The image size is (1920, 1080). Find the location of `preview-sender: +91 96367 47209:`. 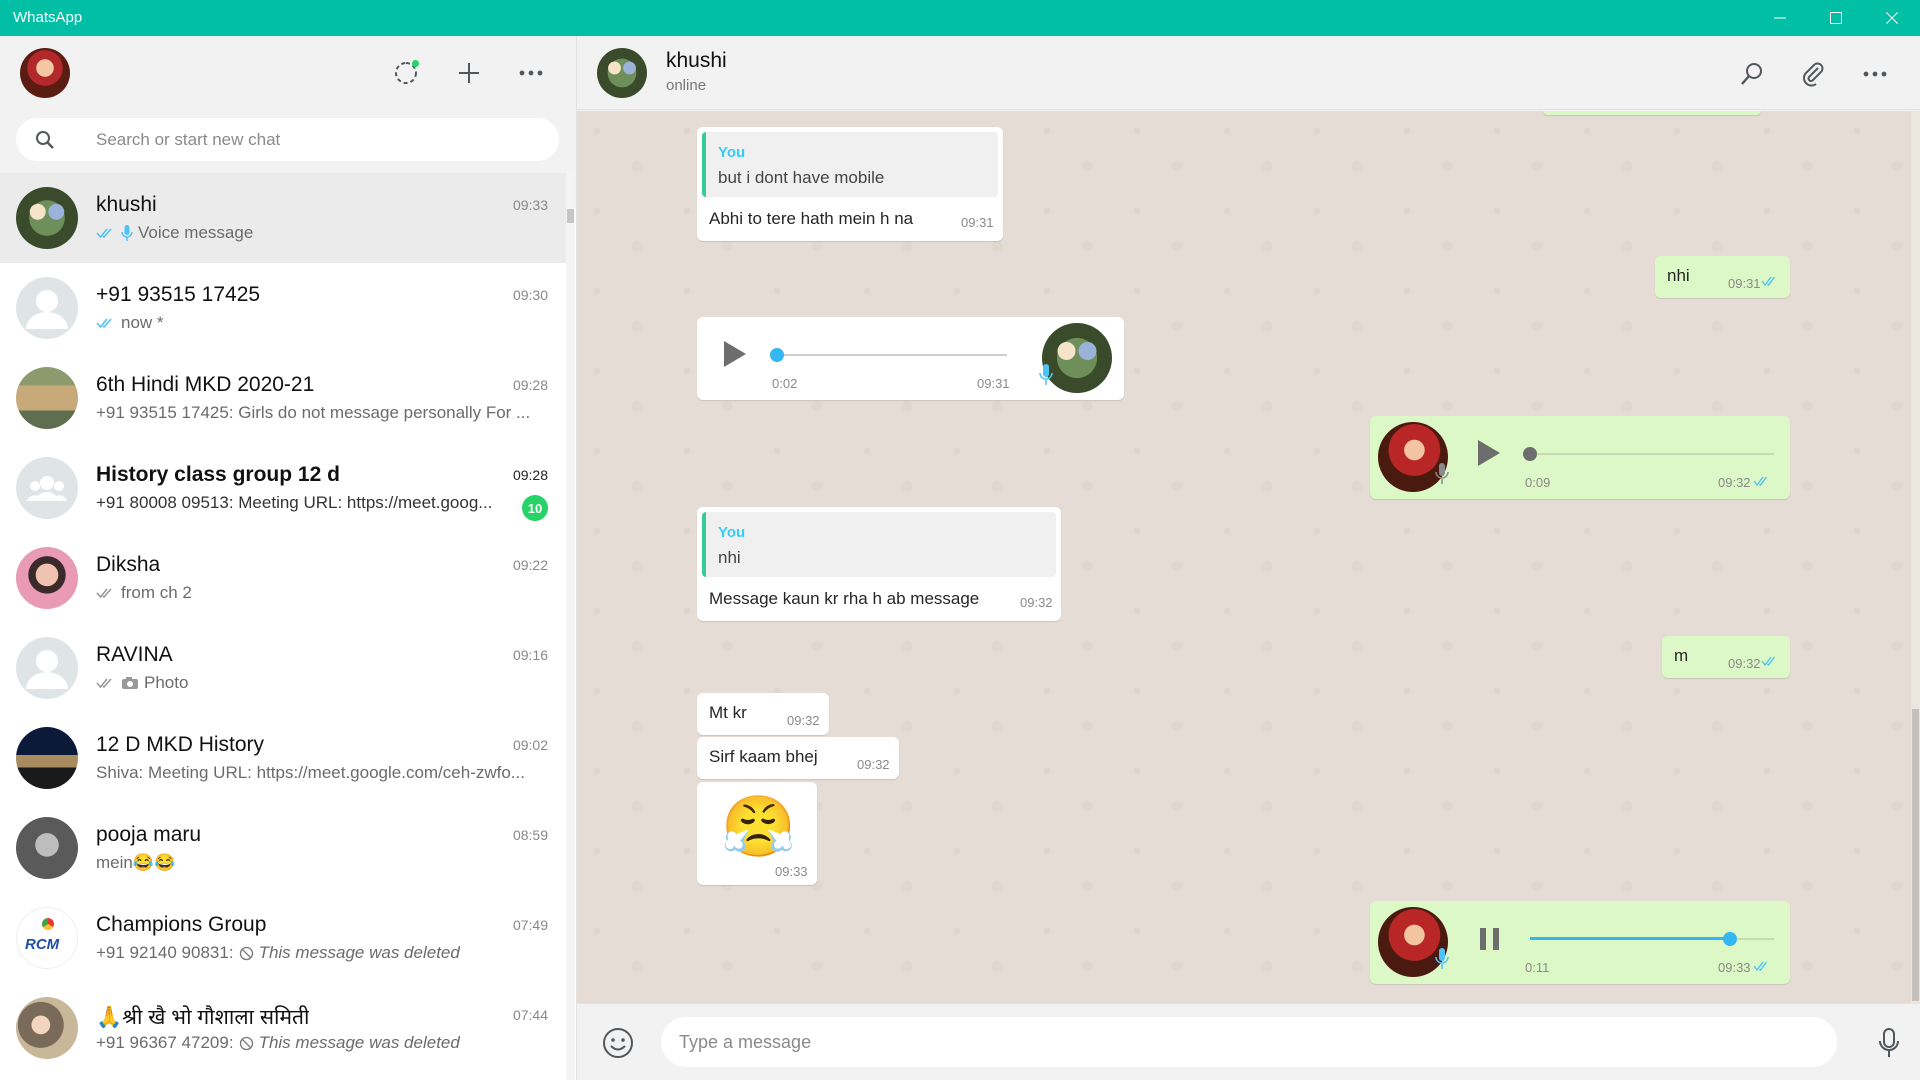

preview-sender: +91 96367 47209: is located at coordinates (165, 1042).